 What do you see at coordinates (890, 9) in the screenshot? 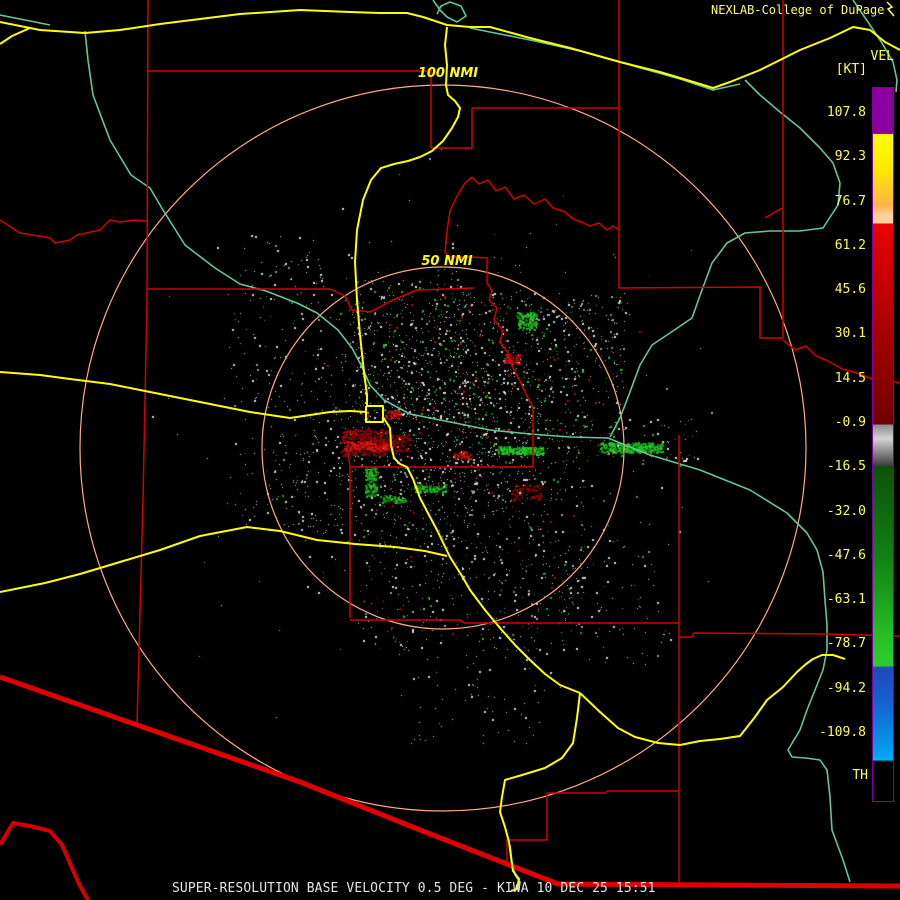
I see `lightning-icon` at bounding box center [890, 9].